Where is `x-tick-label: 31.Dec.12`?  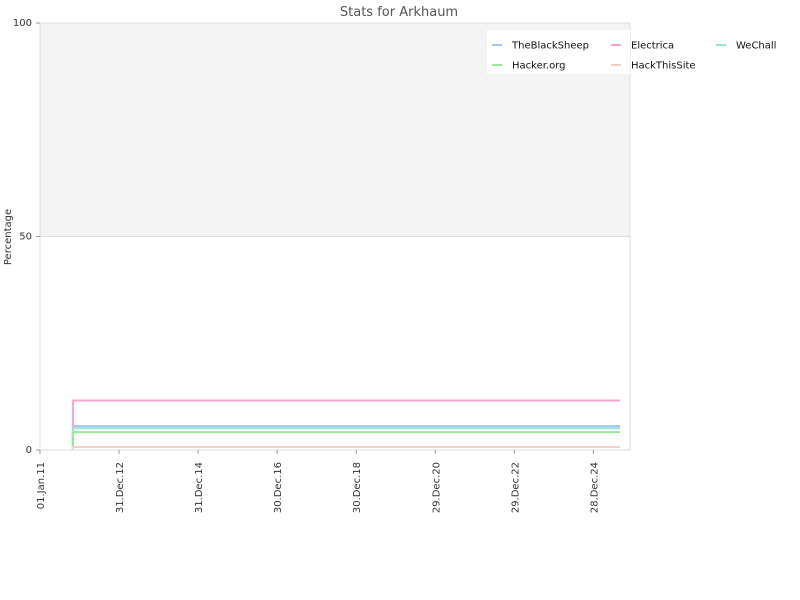
x-tick-label: 31.Dec.12 is located at coordinates (120, 487).